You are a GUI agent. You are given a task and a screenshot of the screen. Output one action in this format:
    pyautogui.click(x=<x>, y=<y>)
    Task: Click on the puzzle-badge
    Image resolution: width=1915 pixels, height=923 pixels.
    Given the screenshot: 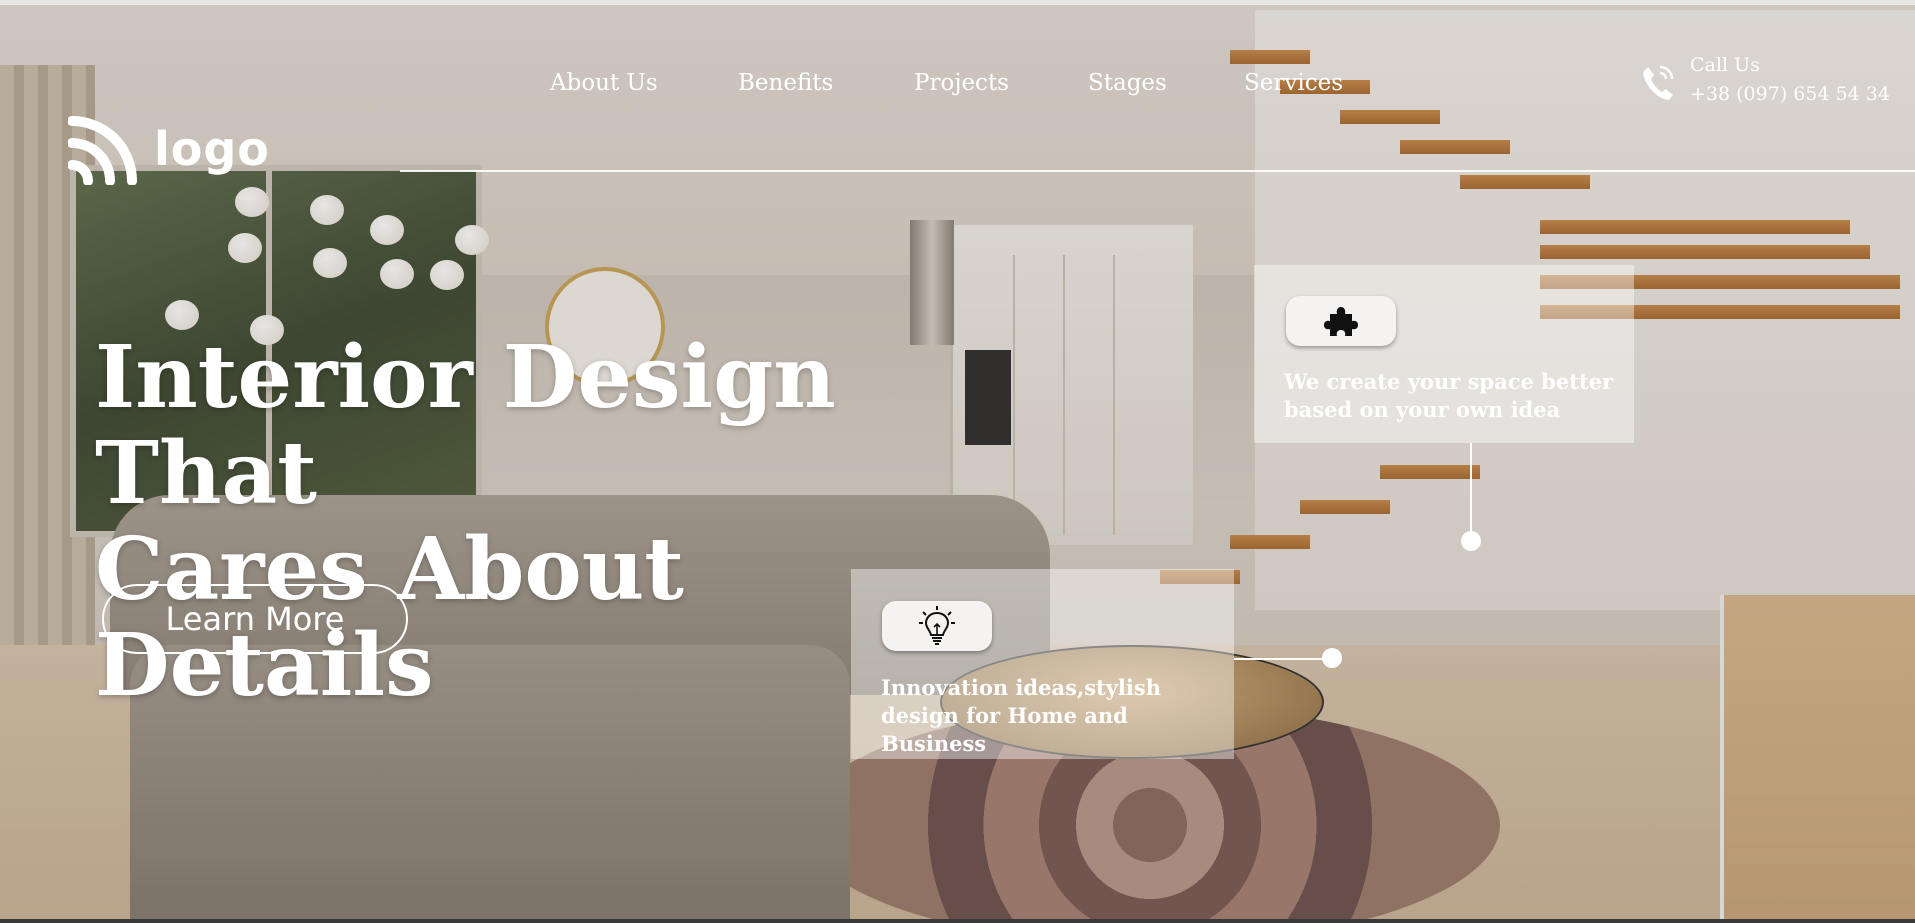 What is the action you would take?
    pyautogui.click(x=1341, y=321)
    